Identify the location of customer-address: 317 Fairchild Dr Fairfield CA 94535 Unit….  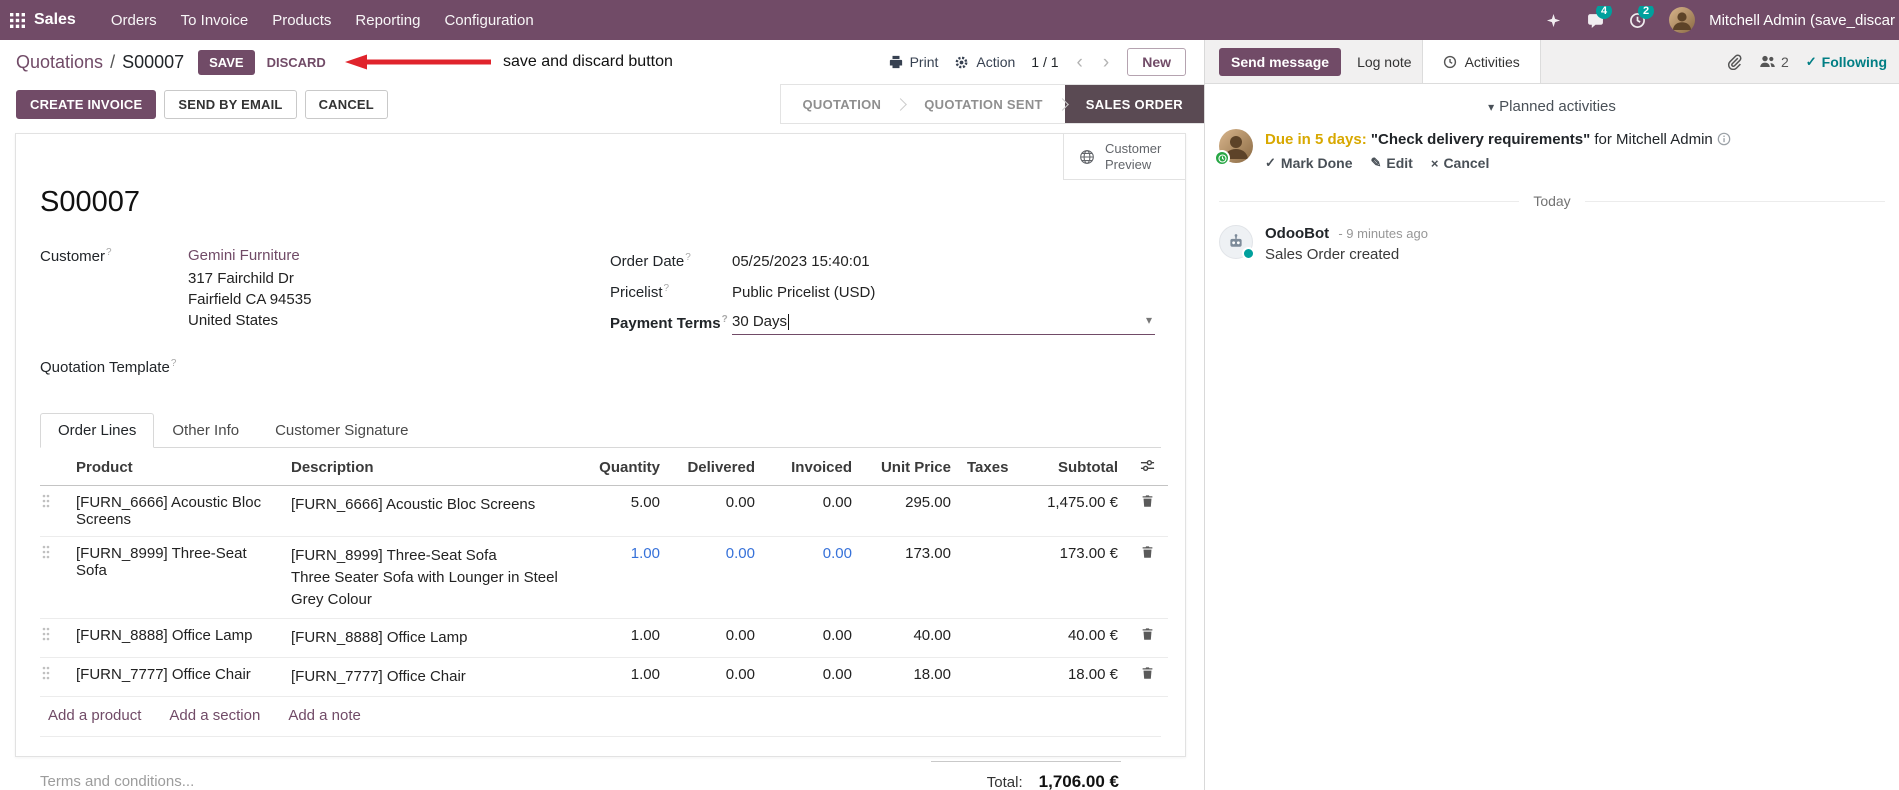
(399, 299).